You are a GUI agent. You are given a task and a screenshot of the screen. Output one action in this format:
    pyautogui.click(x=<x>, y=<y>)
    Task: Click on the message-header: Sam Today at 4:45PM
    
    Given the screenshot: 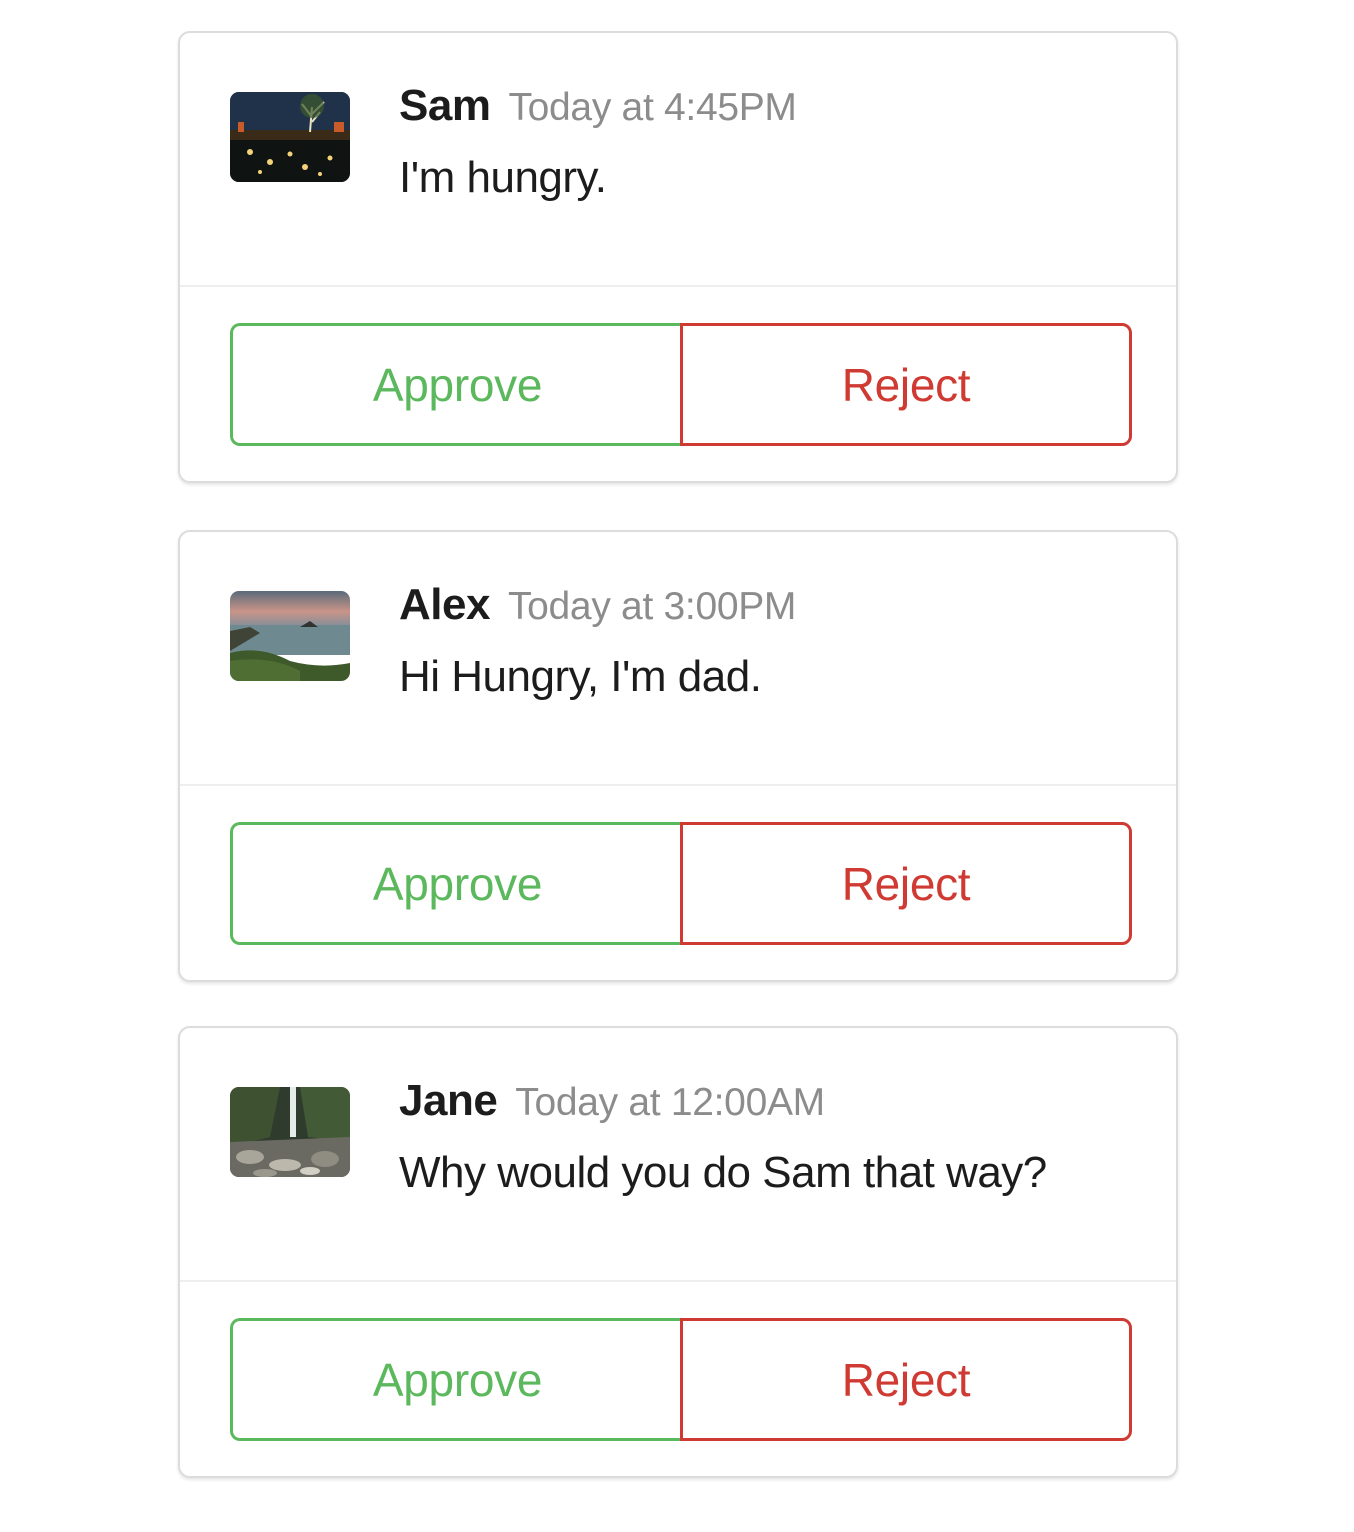 What is the action you would take?
    pyautogui.click(x=598, y=106)
    